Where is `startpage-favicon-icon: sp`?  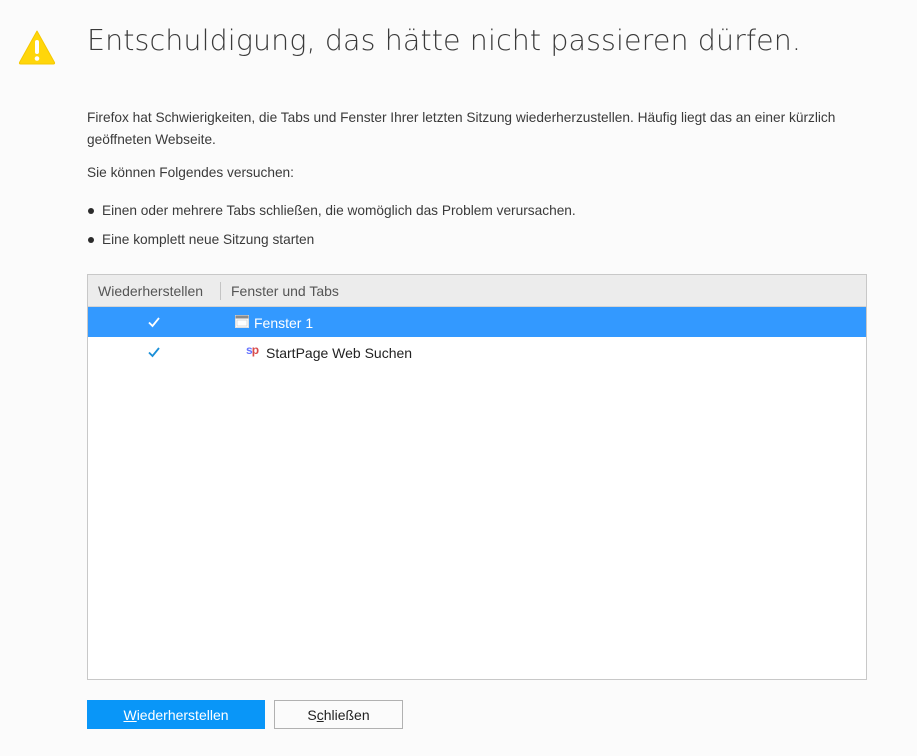
startpage-favicon-icon: sp is located at coordinates (252, 350).